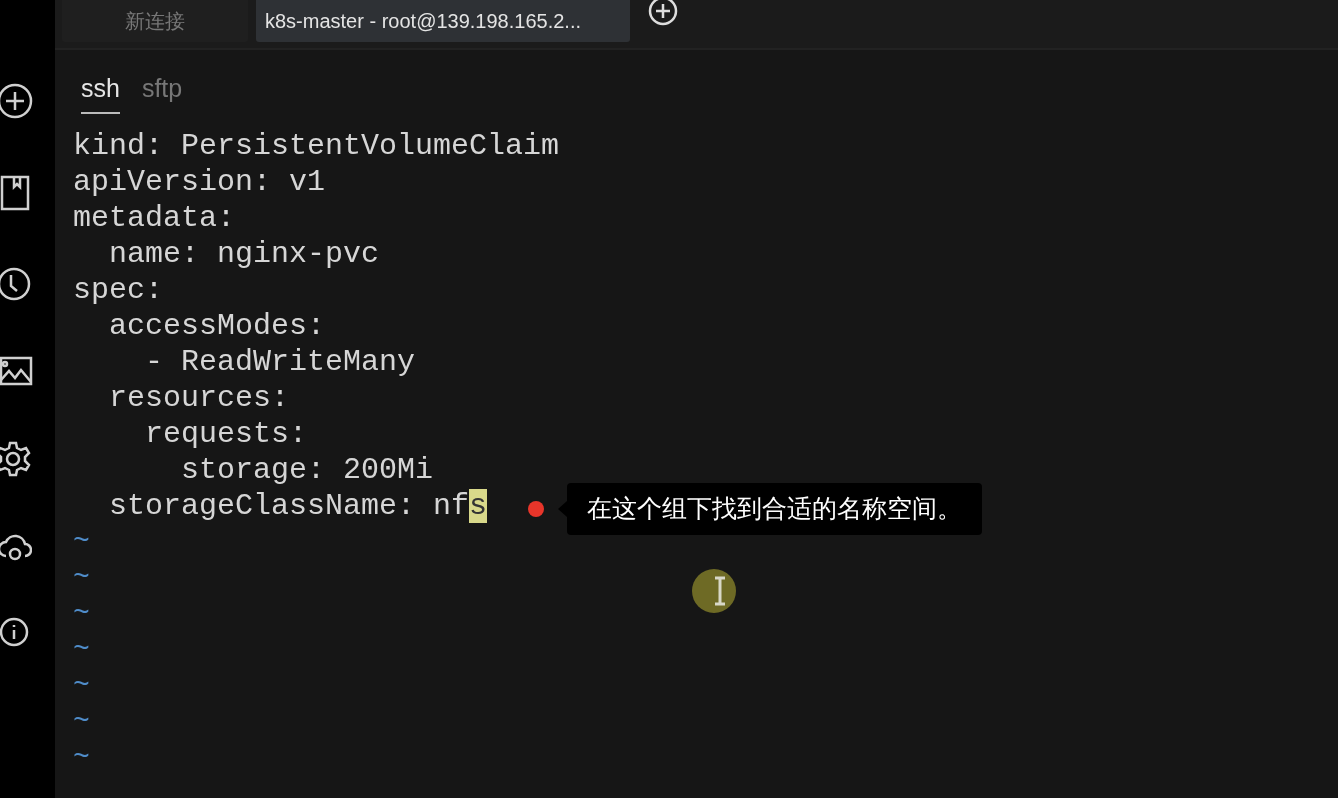  Describe the element at coordinates (15, 632) in the screenshot. I see `info-icon` at that location.